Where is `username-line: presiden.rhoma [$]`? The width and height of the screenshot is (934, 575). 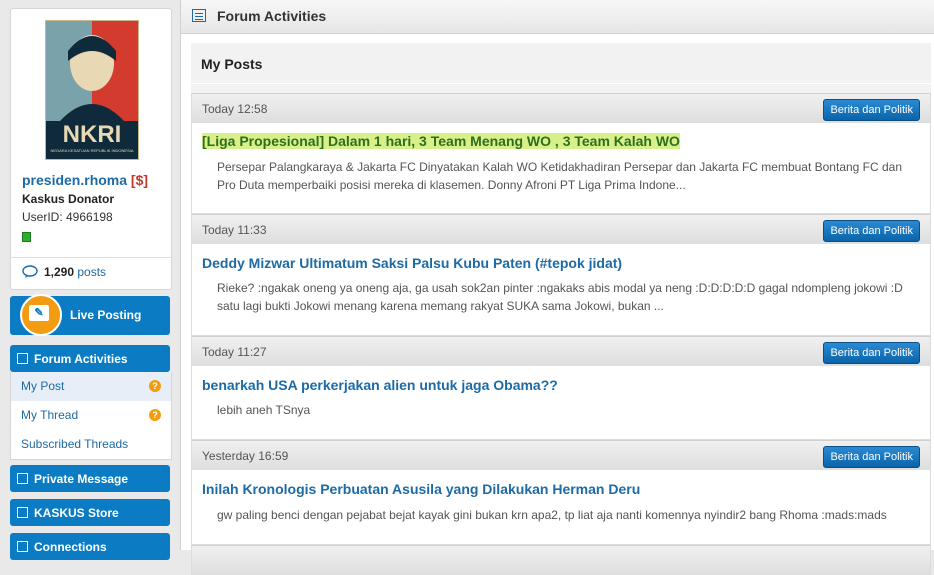
username-line: presiden.rhoma [$] is located at coordinates (85, 180).